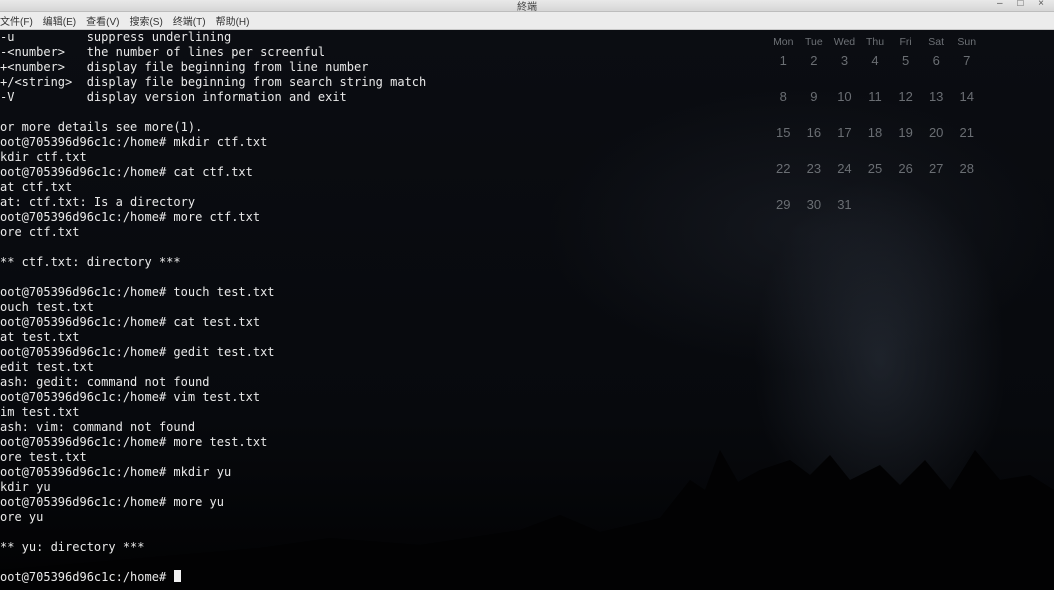  I want to click on calendar-day: 12, so click(905, 105).